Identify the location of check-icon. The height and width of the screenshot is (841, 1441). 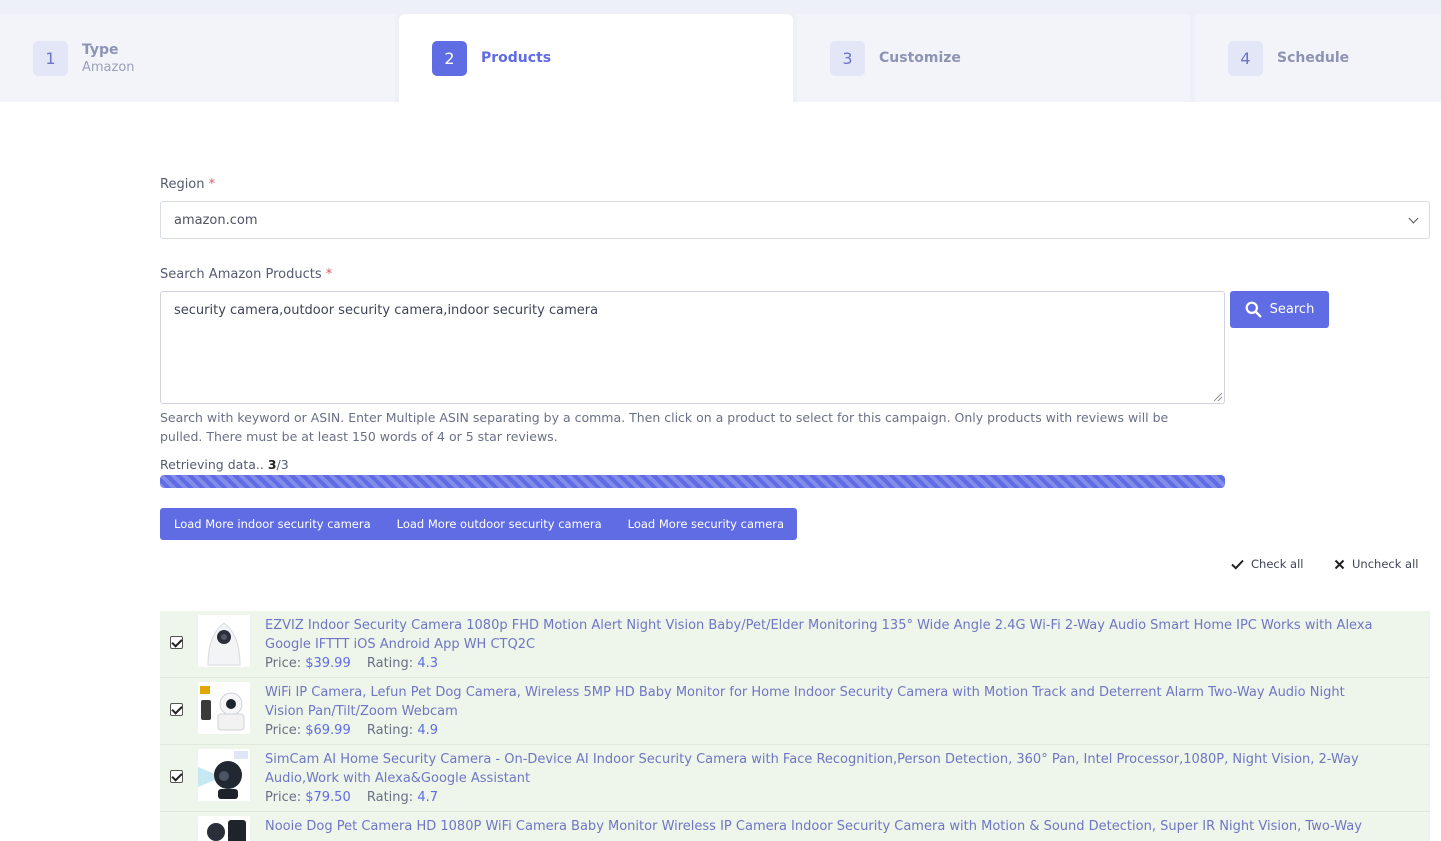
(1237, 564).